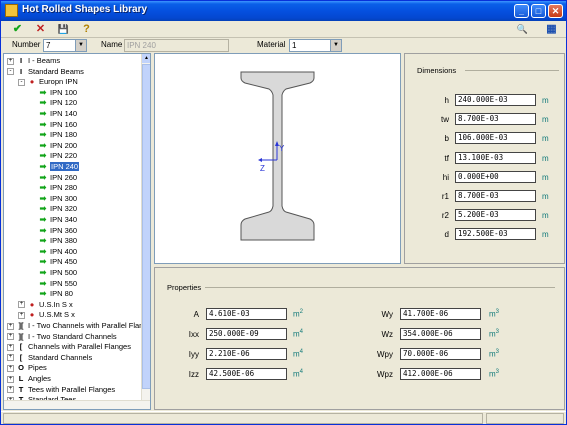  I want to click on tree-item: ➡ IPN 80, so click(51, 293).